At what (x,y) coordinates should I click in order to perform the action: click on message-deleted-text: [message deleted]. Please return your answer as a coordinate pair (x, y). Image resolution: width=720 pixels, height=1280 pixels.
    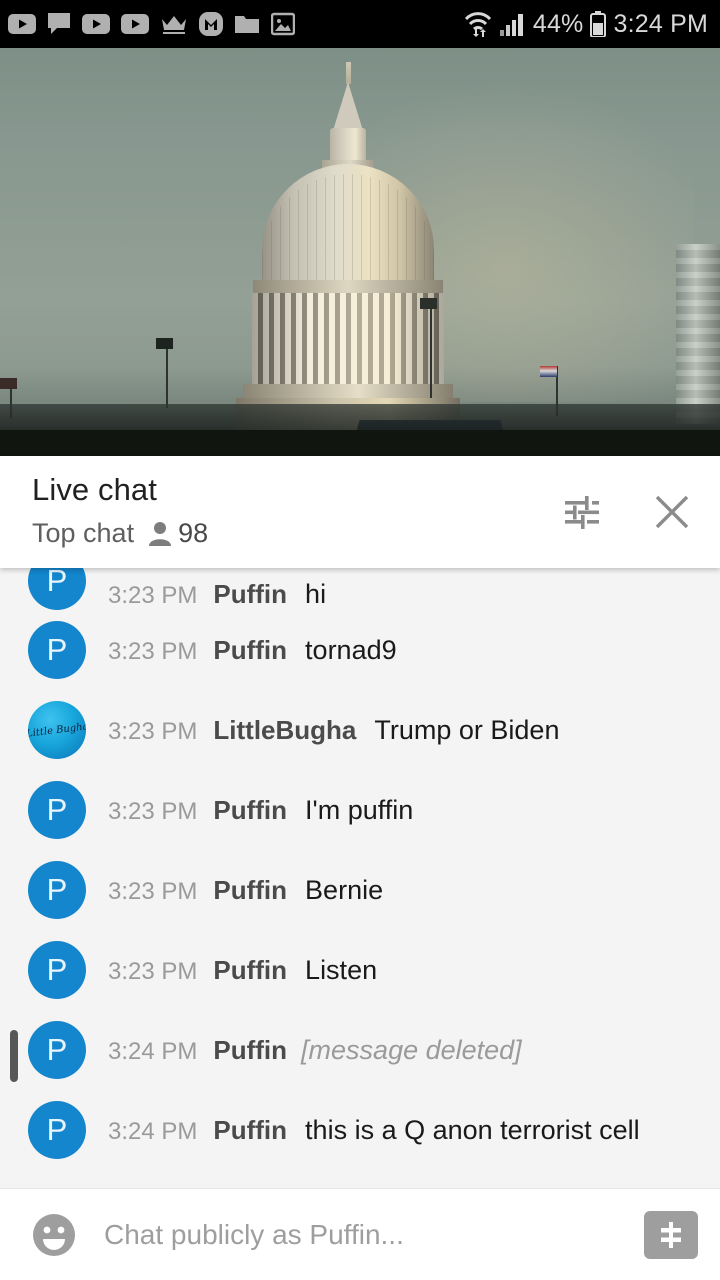
    Looking at the image, I should click on (411, 1049).